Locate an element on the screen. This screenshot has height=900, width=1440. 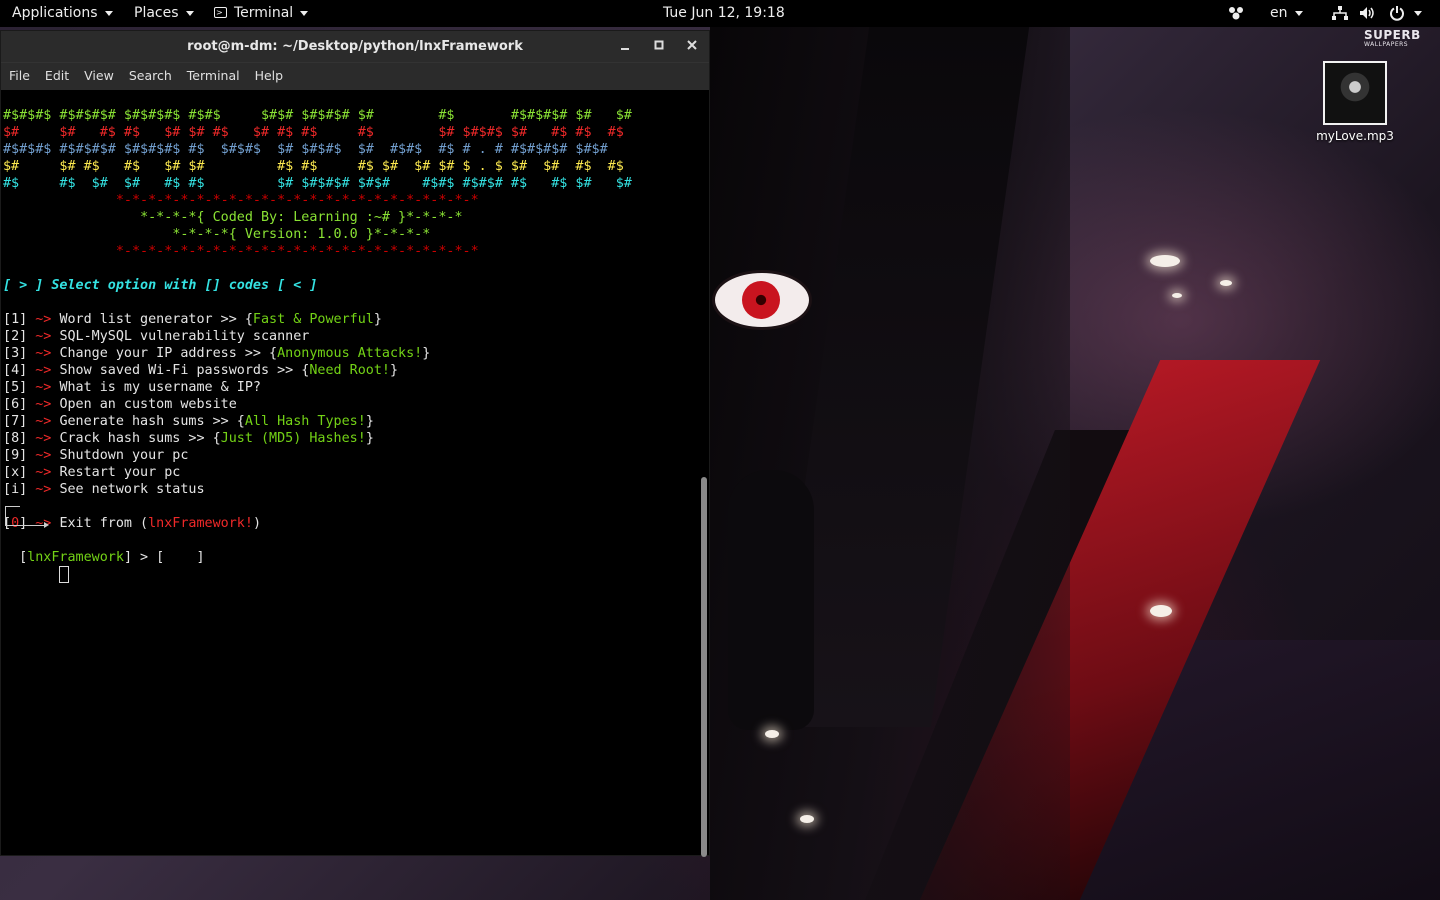
places-menu: Places is located at coordinates (164, 13).